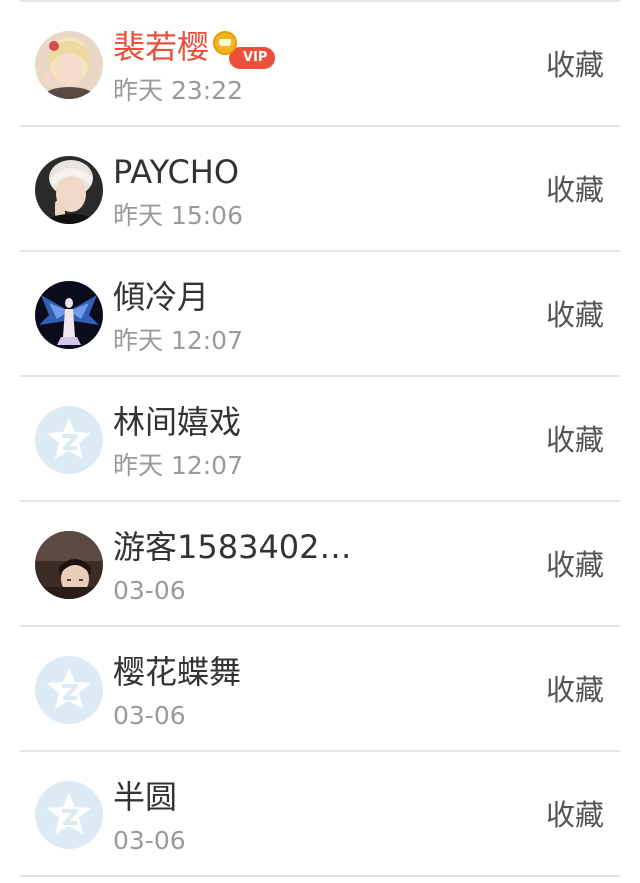  I want to click on list-item: 樱花蝶舞 03-06 收藏, so click(320, 689).